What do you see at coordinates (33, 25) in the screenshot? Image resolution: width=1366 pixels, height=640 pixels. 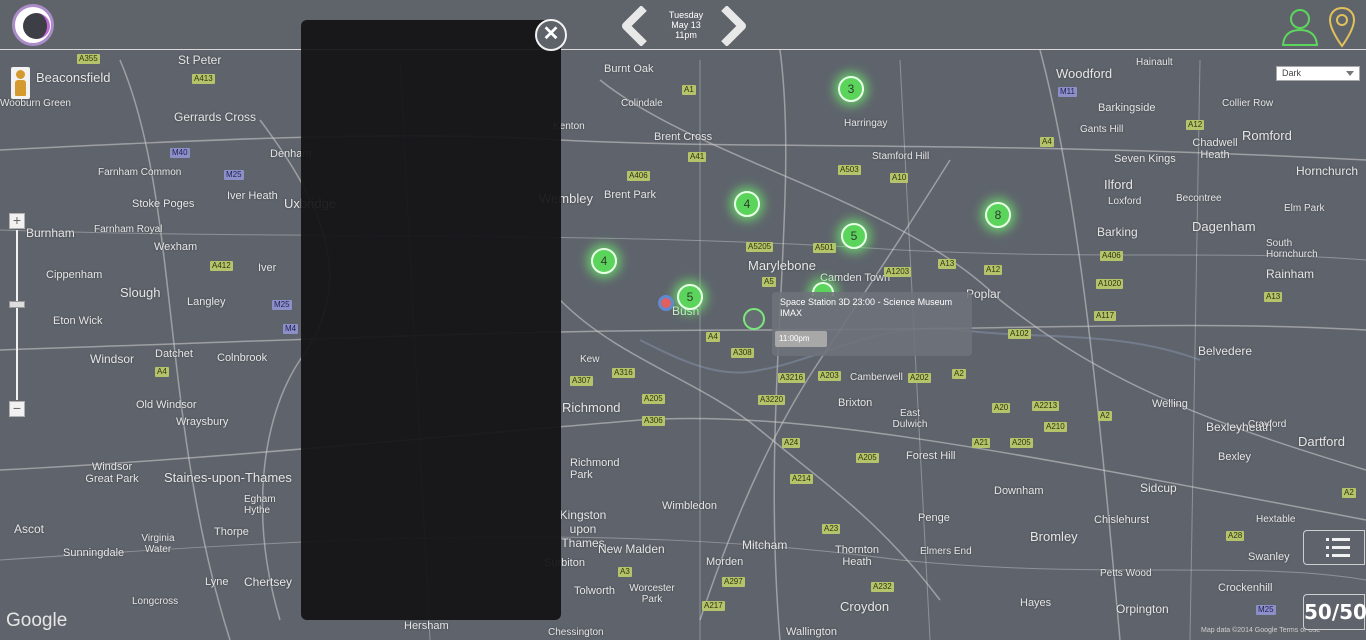 I see `app-logo-icon` at bounding box center [33, 25].